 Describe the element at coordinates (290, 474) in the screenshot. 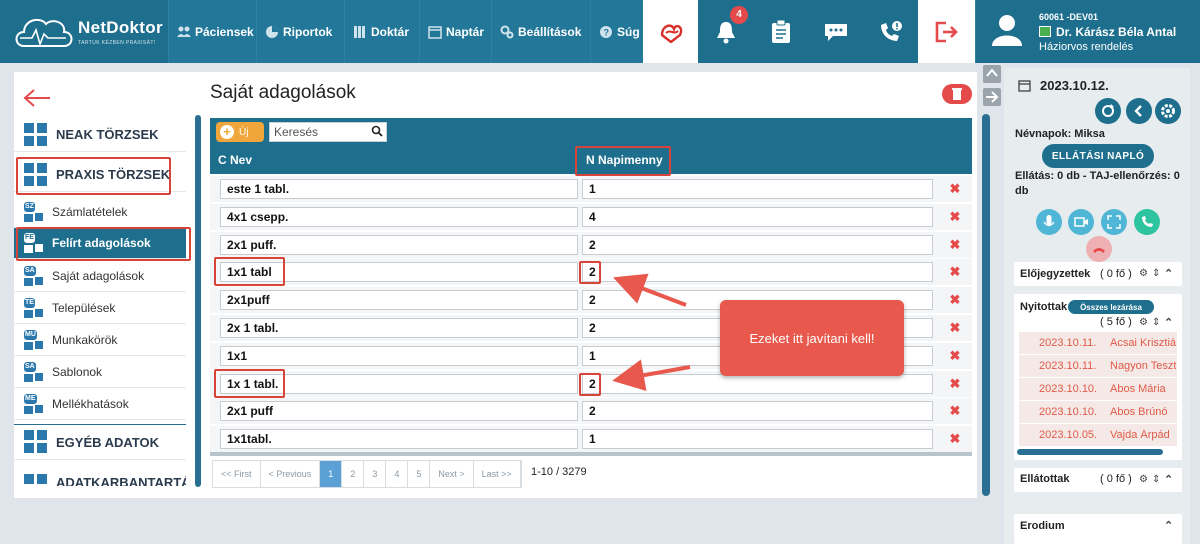

I see `pager-button: < Previous` at that location.